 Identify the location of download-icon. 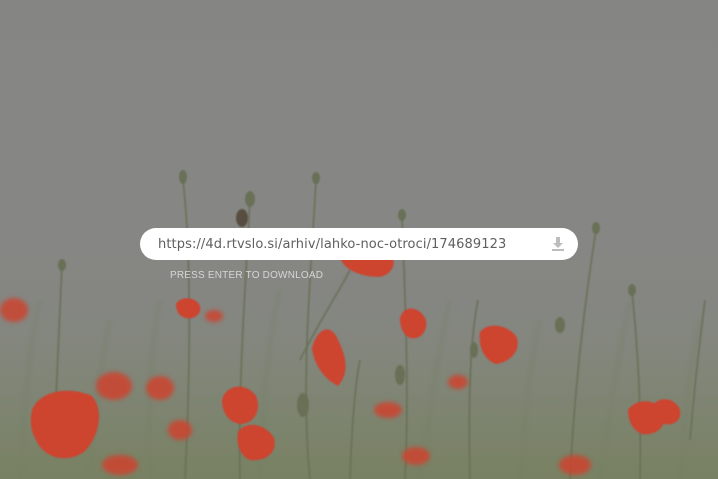
(558, 244).